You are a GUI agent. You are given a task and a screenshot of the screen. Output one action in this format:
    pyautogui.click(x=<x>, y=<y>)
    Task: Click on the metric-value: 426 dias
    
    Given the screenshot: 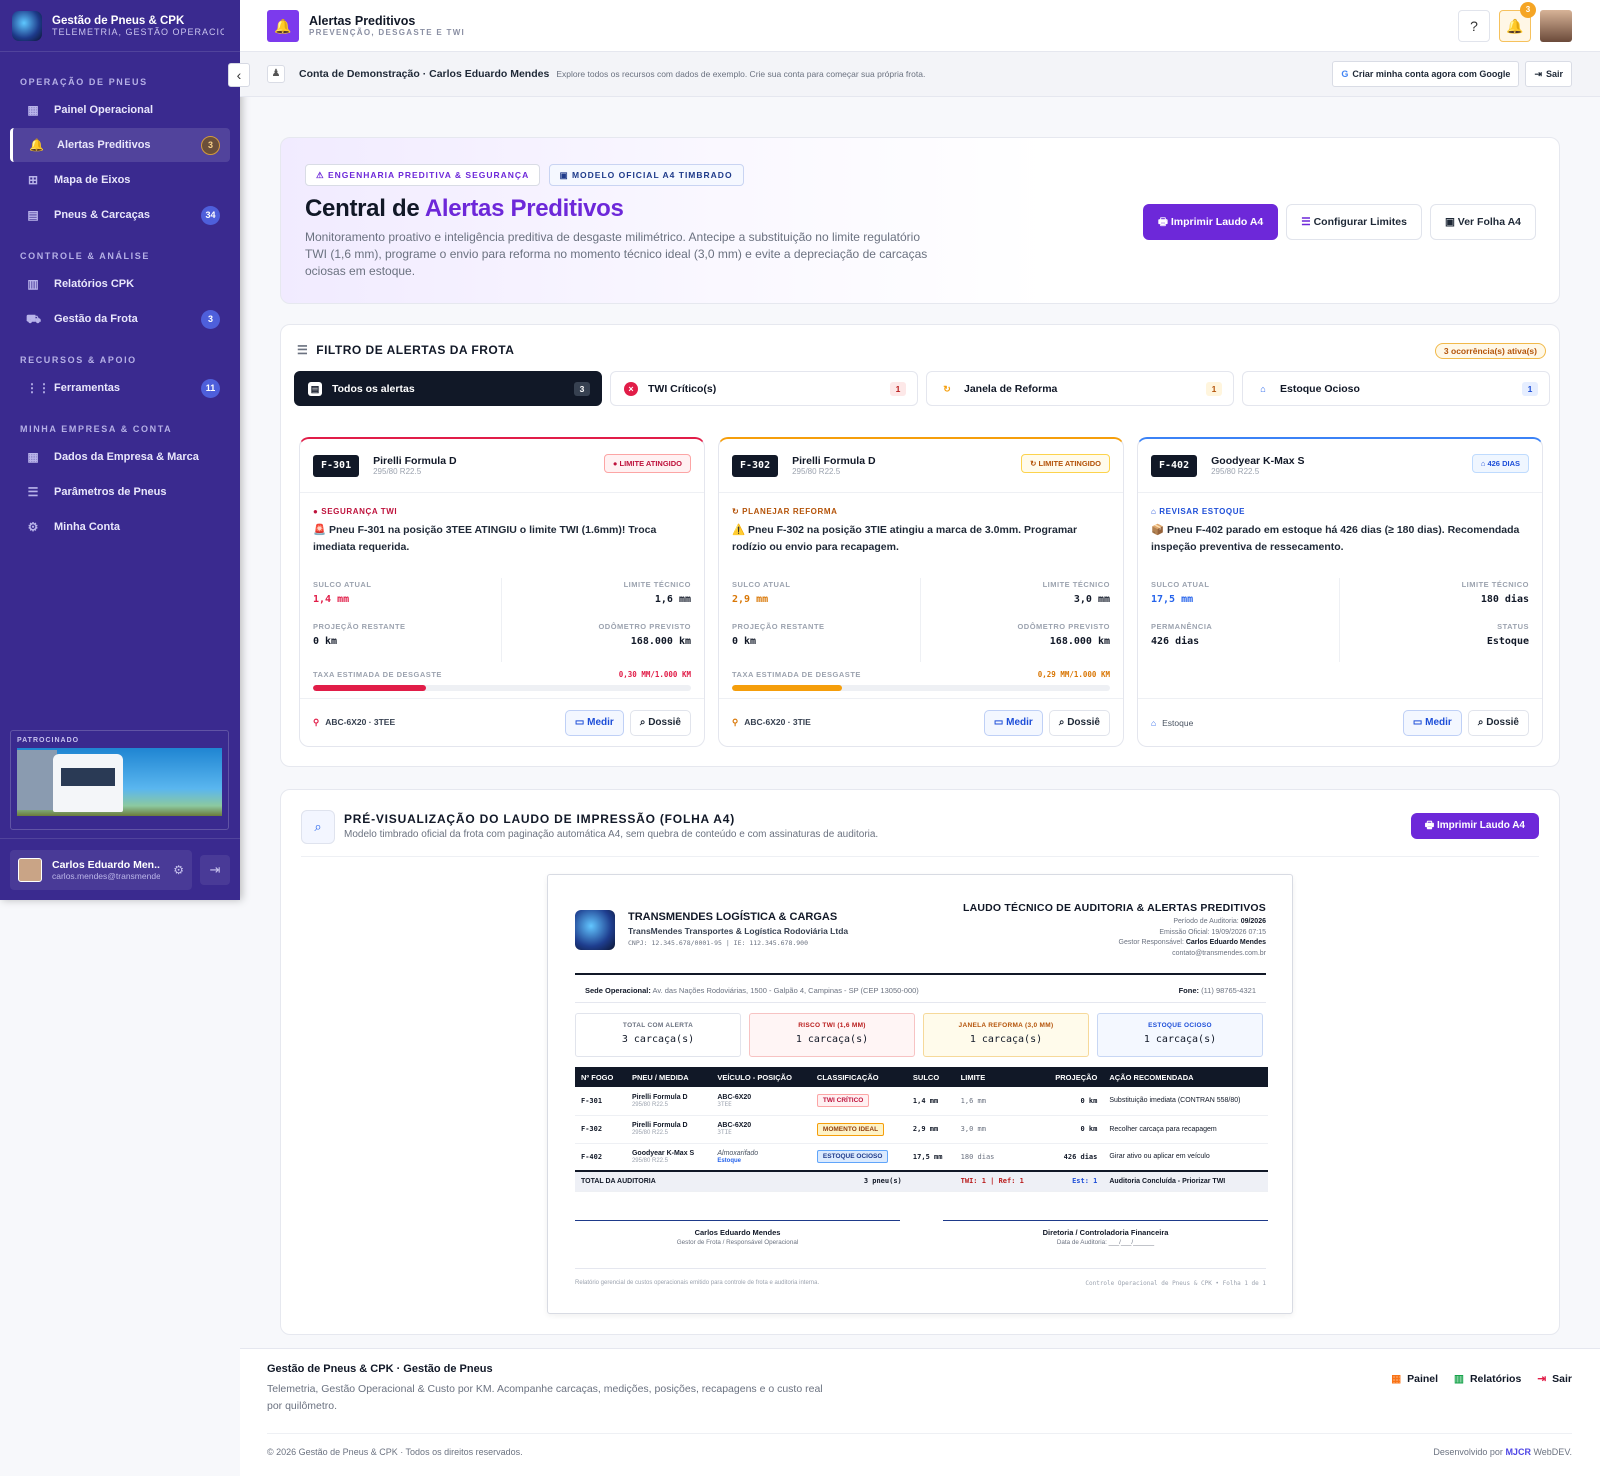 What is the action you would take?
    pyautogui.click(x=1175, y=641)
    